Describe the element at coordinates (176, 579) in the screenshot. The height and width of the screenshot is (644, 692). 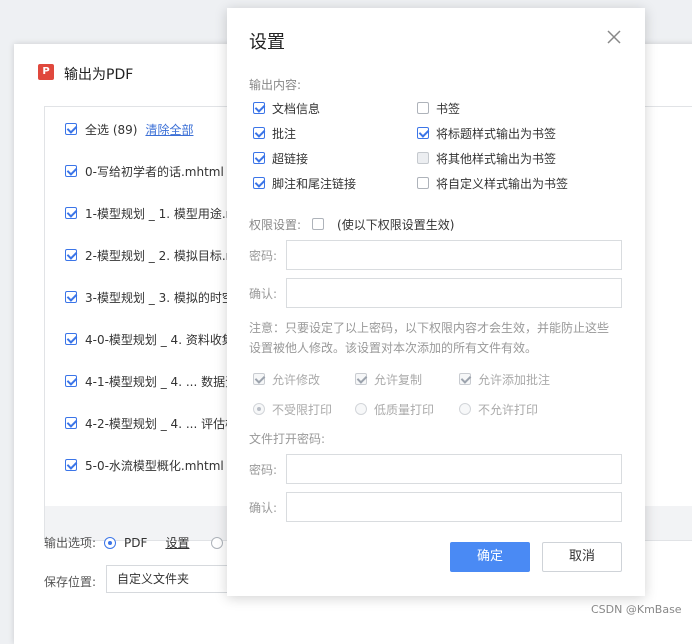
I see `save-location-select: 自定义文件夹` at that location.